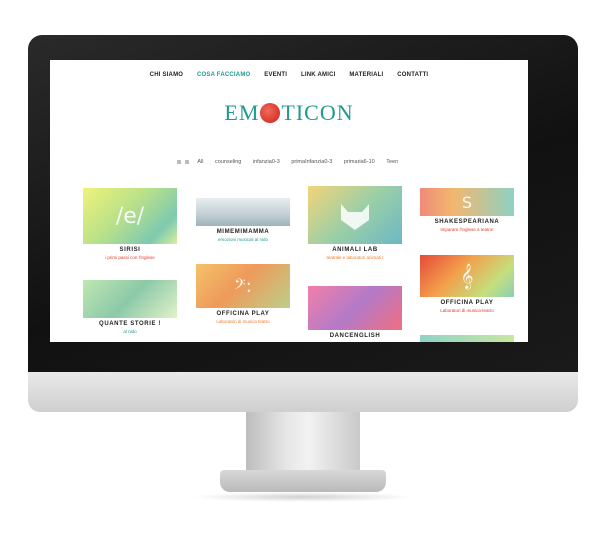 This screenshot has height=533, width=600. I want to click on card-thumbnail: /e/, so click(130, 216).